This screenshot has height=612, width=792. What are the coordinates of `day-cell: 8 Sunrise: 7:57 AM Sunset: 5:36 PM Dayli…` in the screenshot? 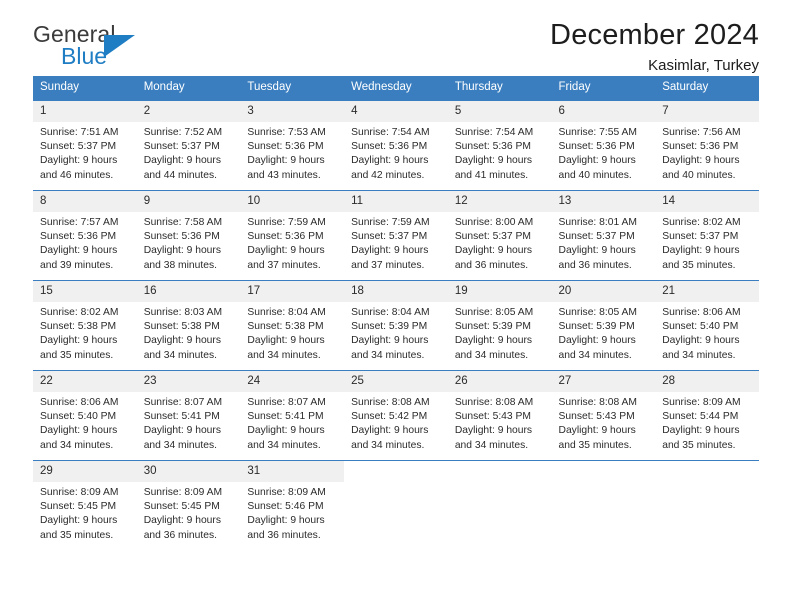 It's located at (85, 235).